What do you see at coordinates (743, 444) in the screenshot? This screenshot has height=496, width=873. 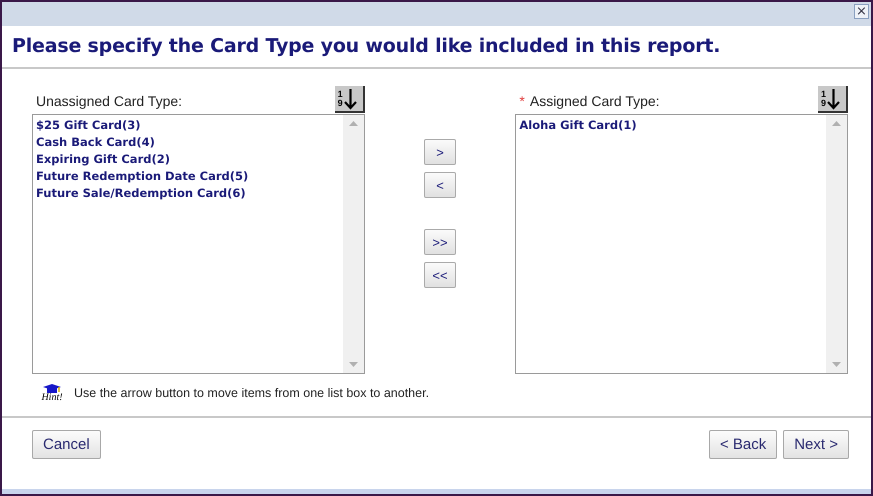 I see `nav-button: < Back` at bounding box center [743, 444].